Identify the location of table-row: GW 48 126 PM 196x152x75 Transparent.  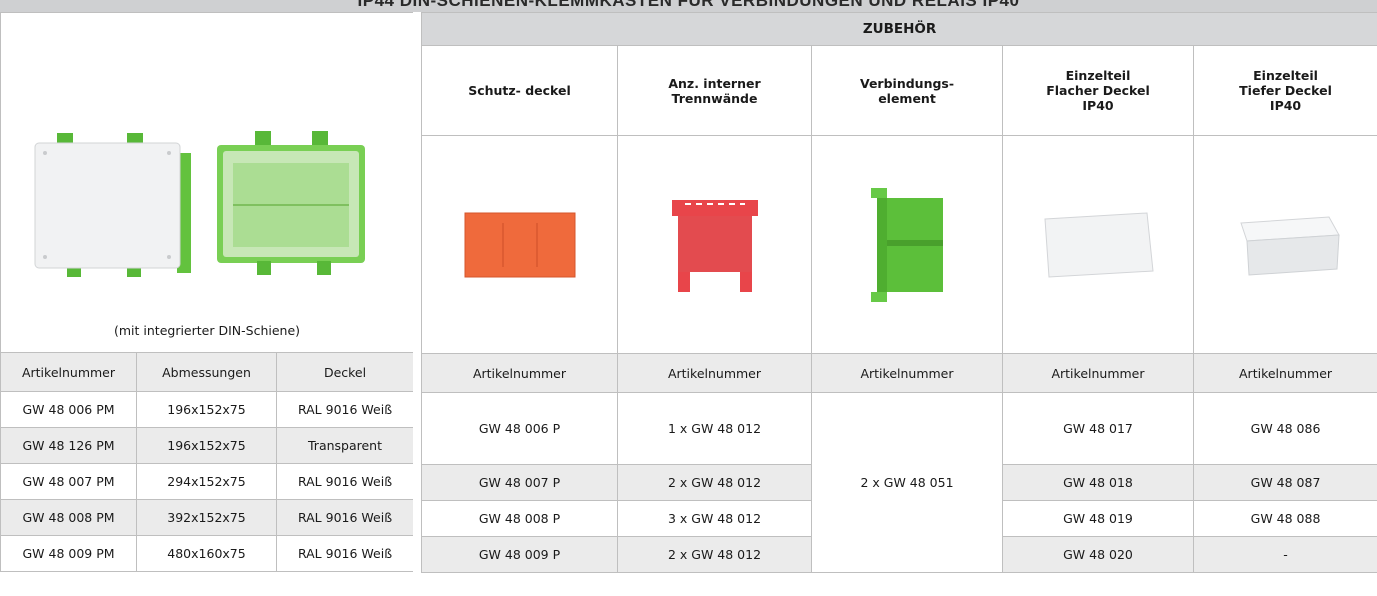
(207, 445).